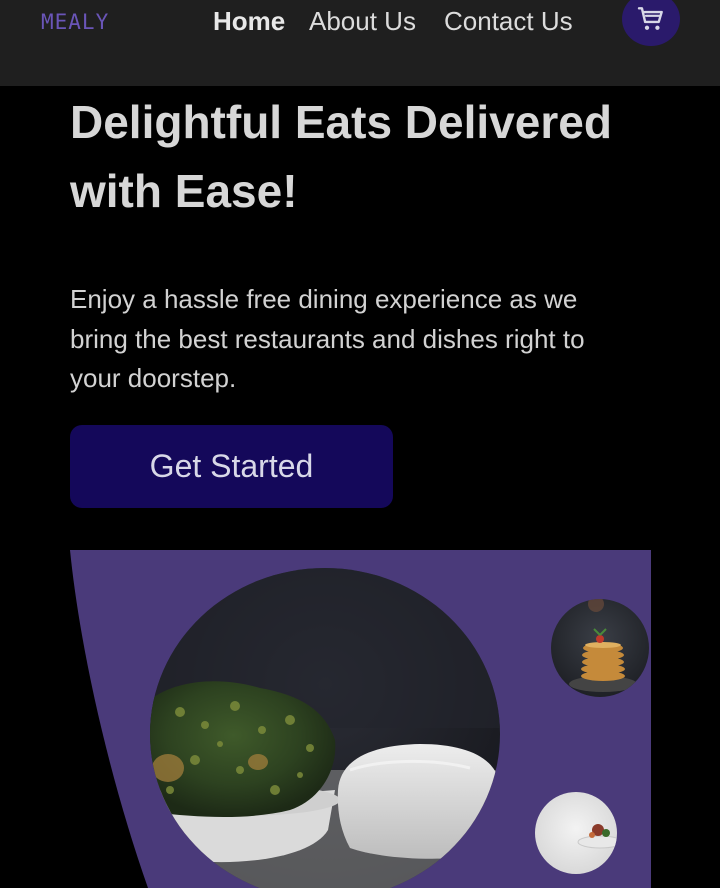  Describe the element at coordinates (650, 18) in the screenshot. I see `cart-icon` at that location.